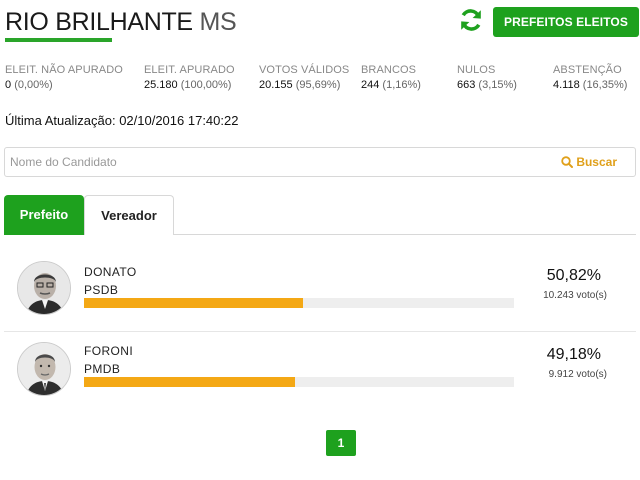 The width and height of the screenshot is (640, 480). What do you see at coordinates (101, 290) in the screenshot?
I see `candidate-party: PSDB` at bounding box center [101, 290].